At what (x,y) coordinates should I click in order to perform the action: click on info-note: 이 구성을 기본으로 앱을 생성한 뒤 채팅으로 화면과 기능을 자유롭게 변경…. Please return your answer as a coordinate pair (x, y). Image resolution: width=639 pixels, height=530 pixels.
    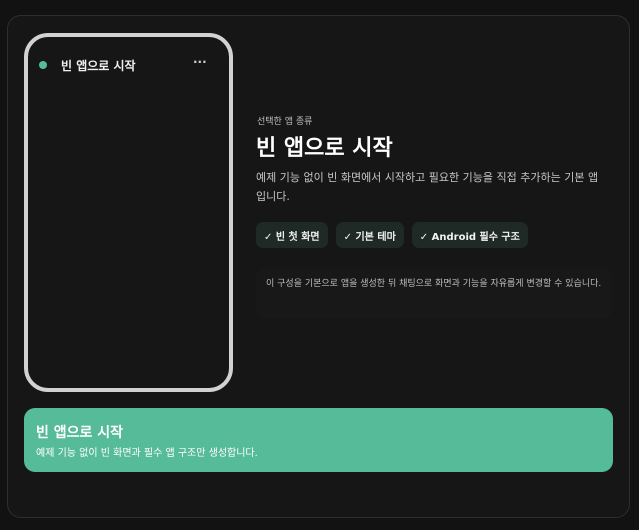
    Looking at the image, I should click on (434, 293).